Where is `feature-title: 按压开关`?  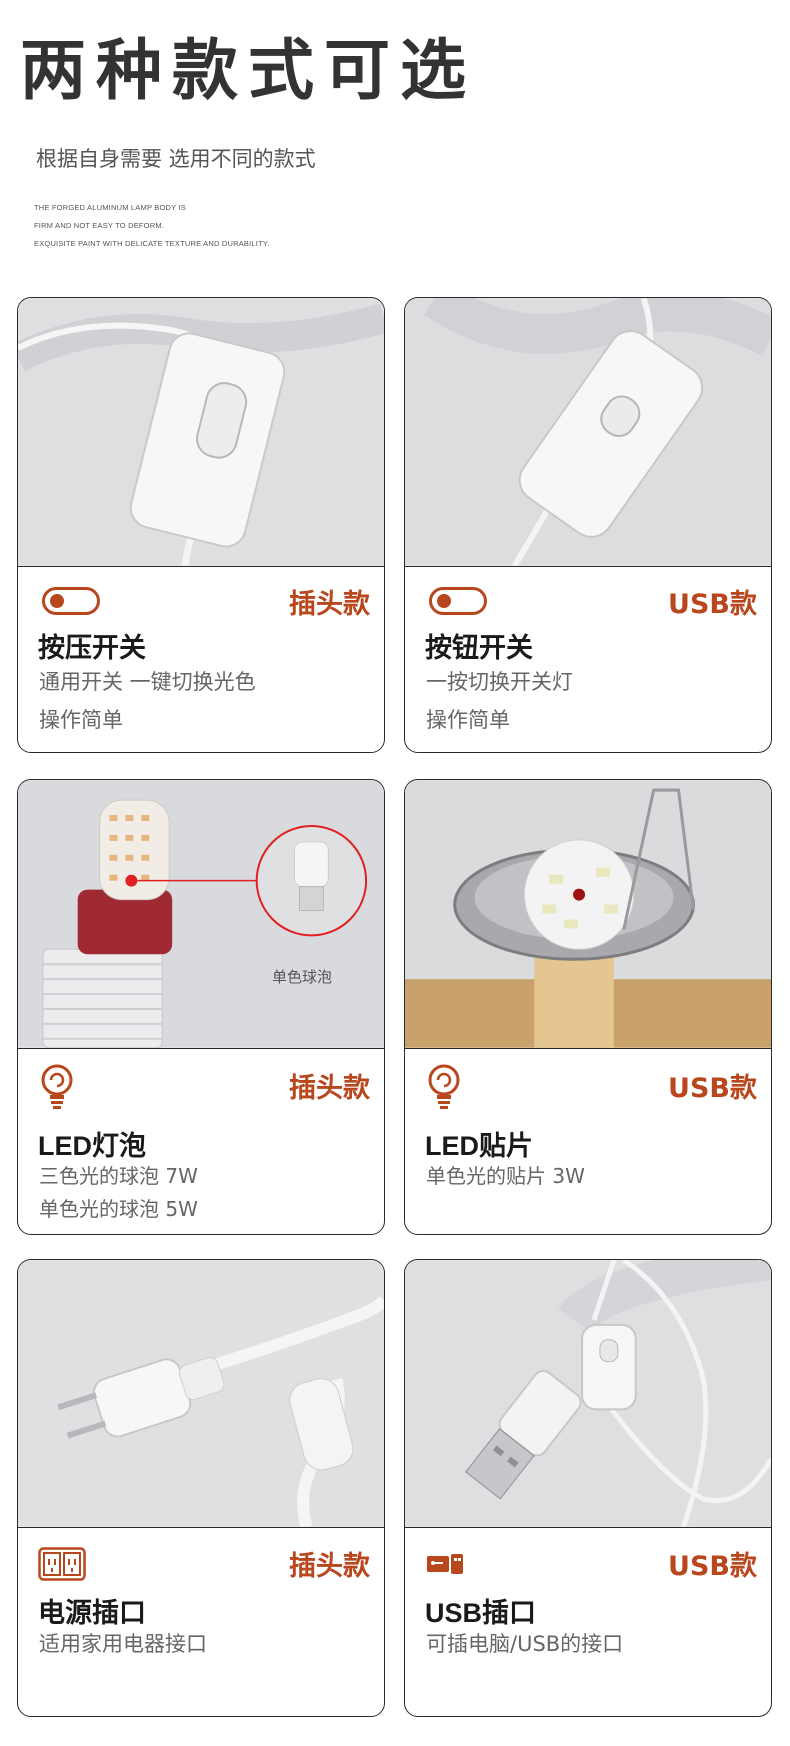 feature-title: 按压开关 is located at coordinates (92, 648).